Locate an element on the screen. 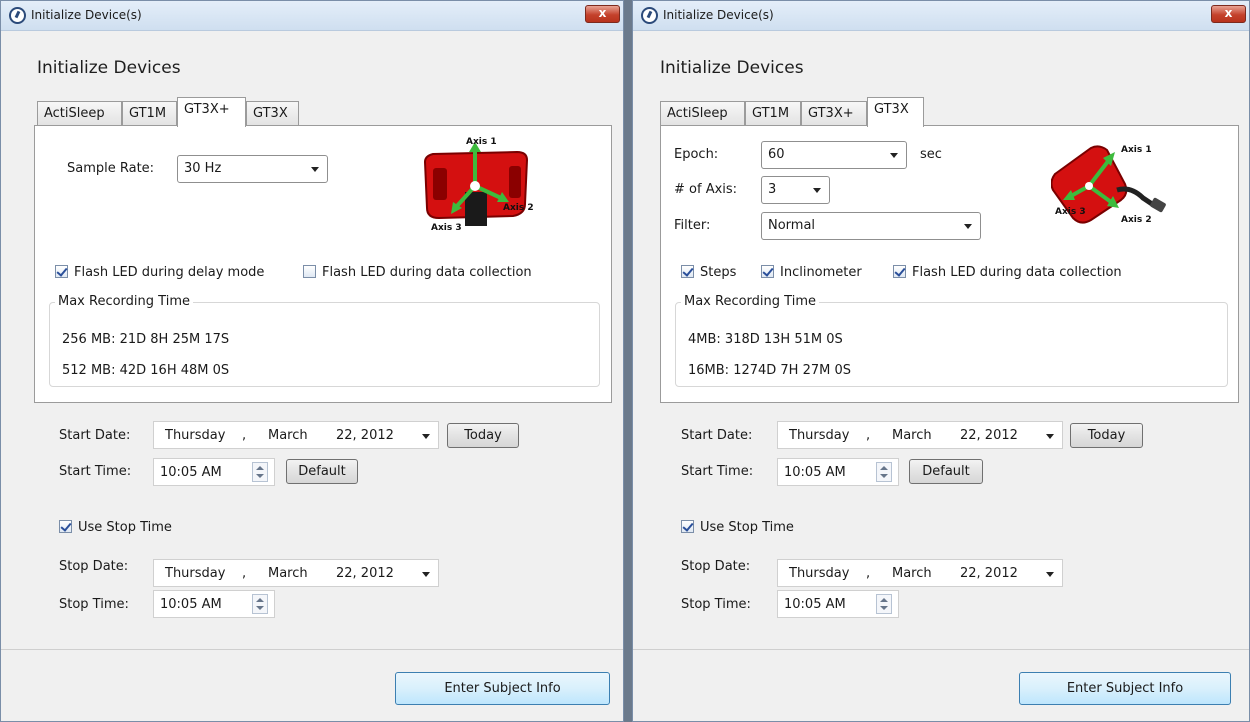 The image size is (1250, 722). stop-date-day: Thursday is located at coordinates (819, 573).